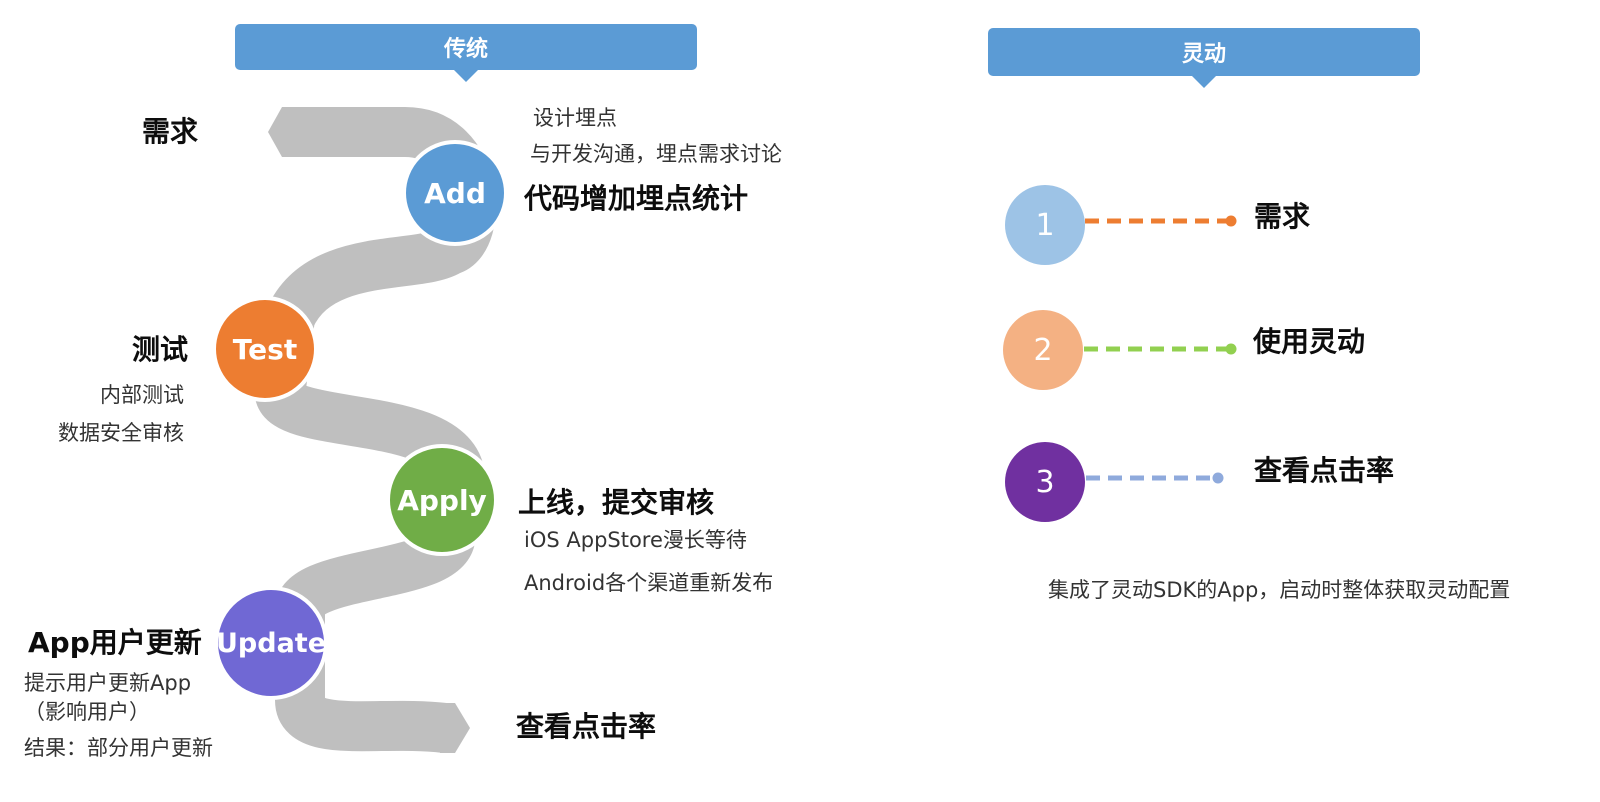 The image size is (1600, 802). Describe the element at coordinates (1309, 341) in the screenshot. I see `step-2-label: 使用灵动` at that location.